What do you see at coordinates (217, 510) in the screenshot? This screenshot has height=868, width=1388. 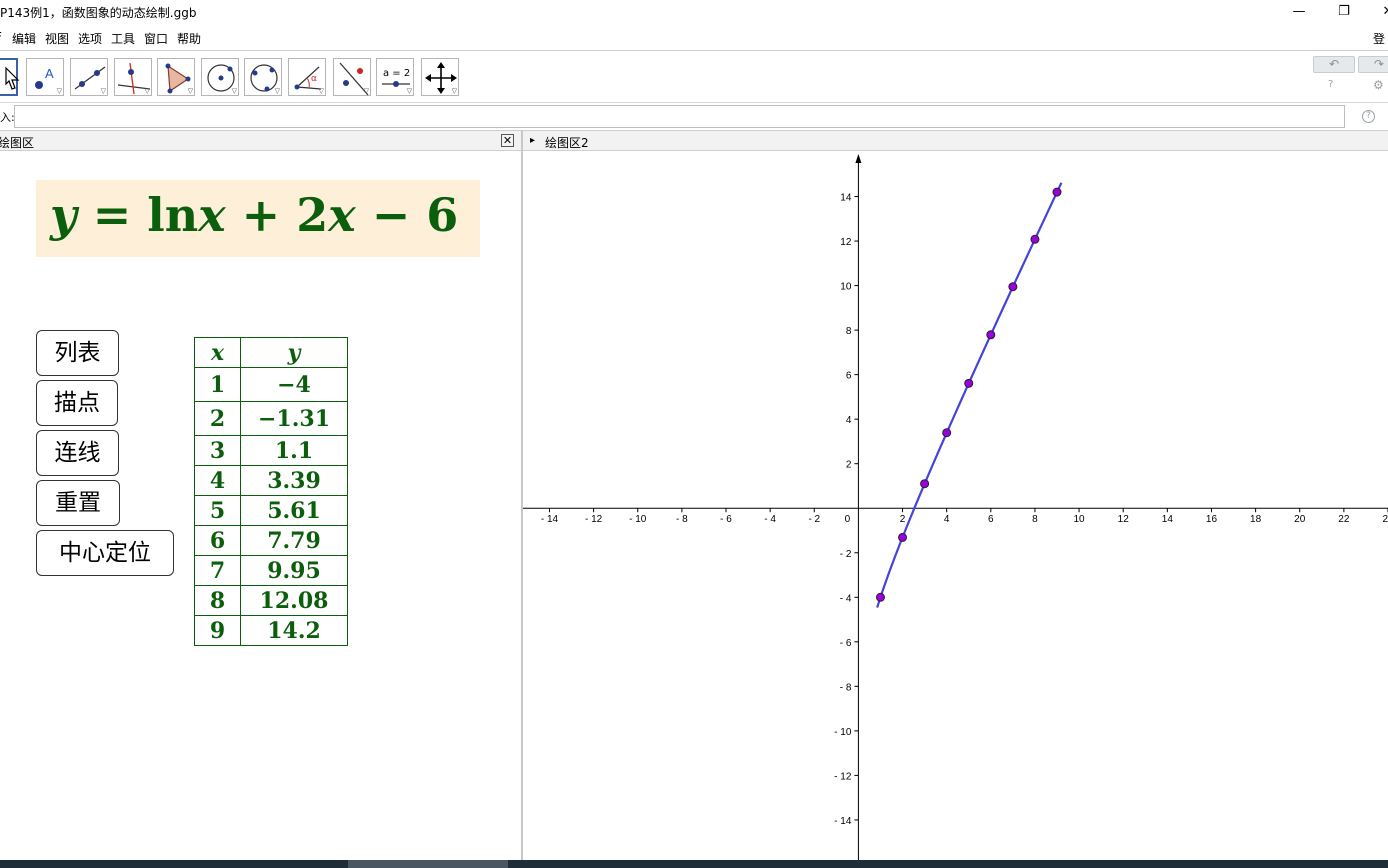 I see `table-cell-x: 5` at bounding box center [217, 510].